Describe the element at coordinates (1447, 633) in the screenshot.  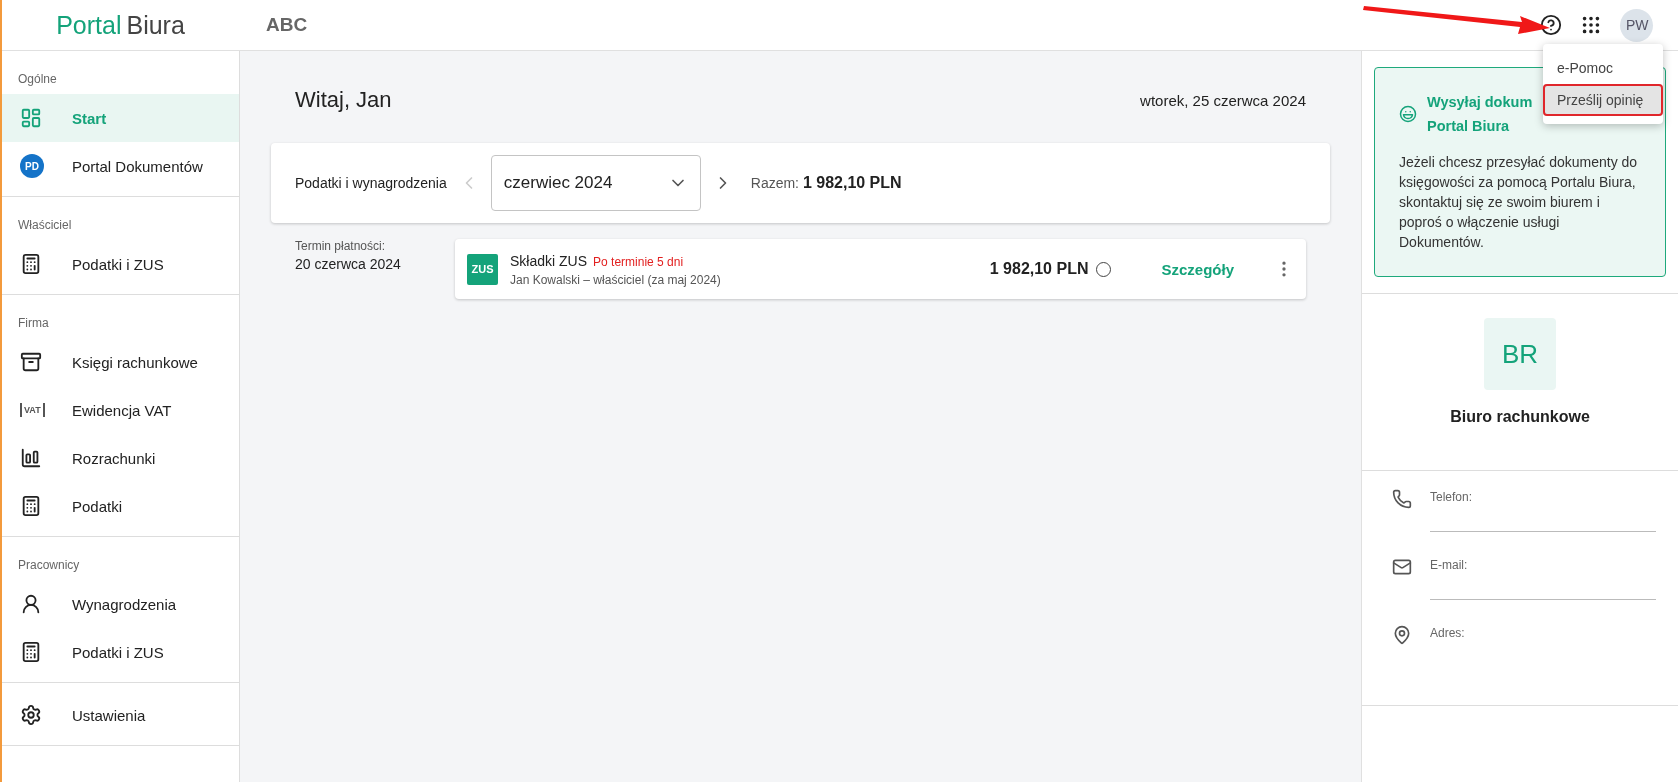
I see `contact-label: Adres:` at that location.